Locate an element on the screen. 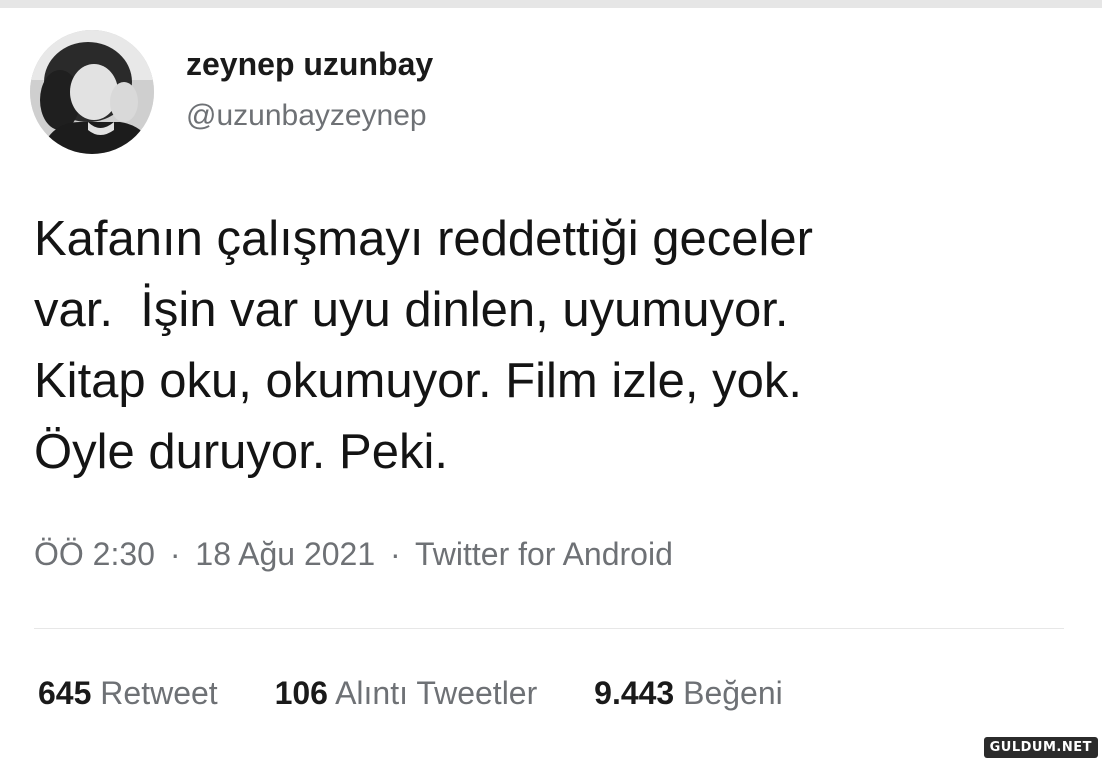 The width and height of the screenshot is (1102, 764). top-border is located at coordinates (551, 4).